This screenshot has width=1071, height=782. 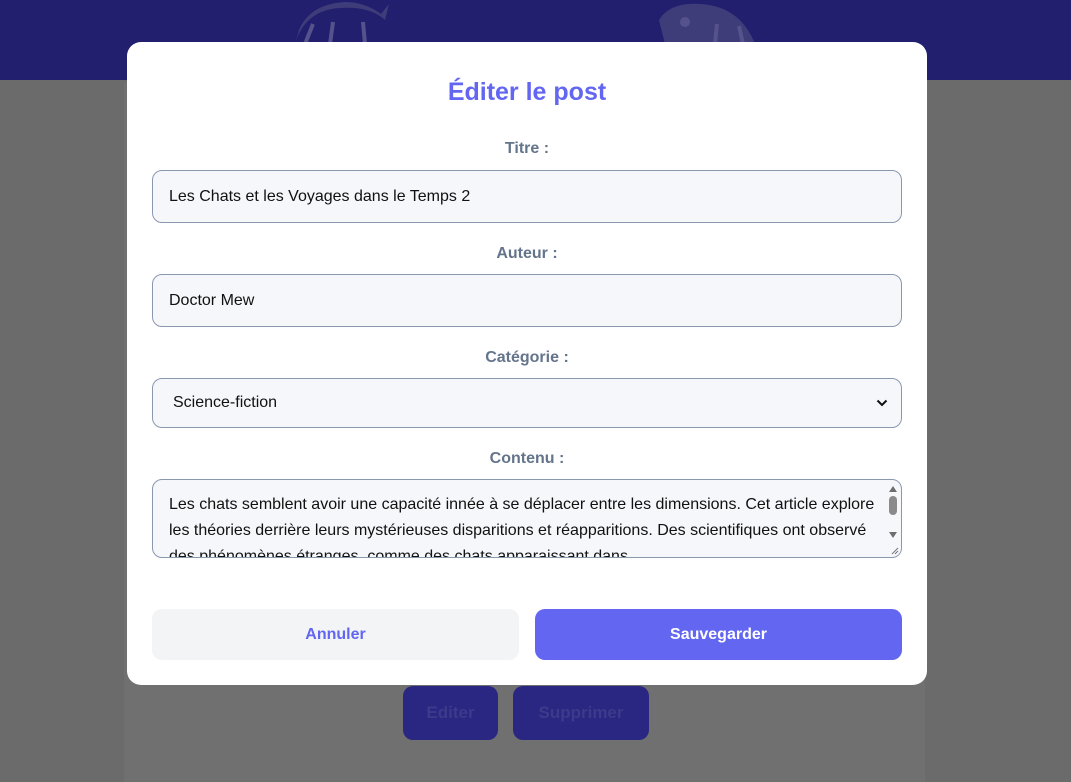 I want to click on author-input, so click(x=527, y=300).